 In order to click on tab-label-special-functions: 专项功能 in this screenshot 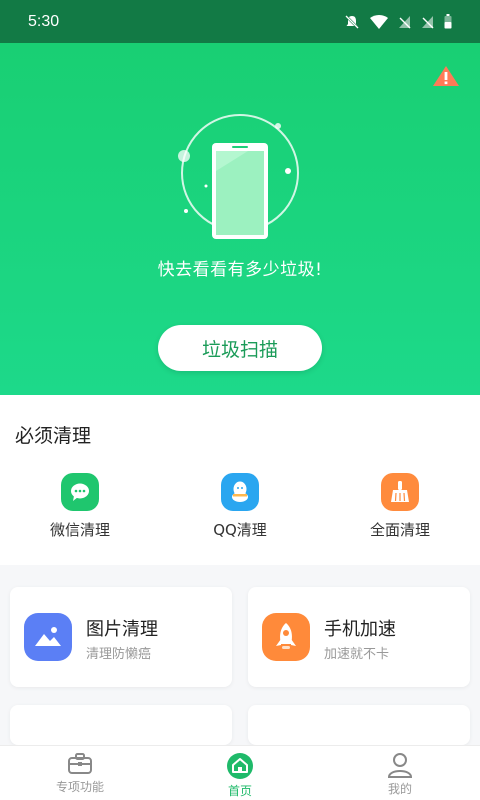, I will do `click(79, 787)`.